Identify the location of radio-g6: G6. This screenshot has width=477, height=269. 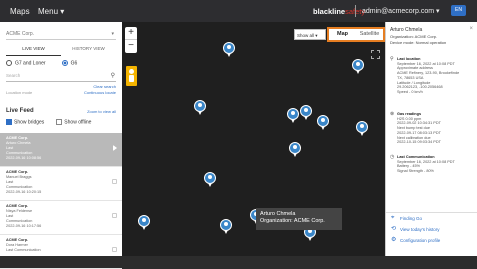
(69, 63).